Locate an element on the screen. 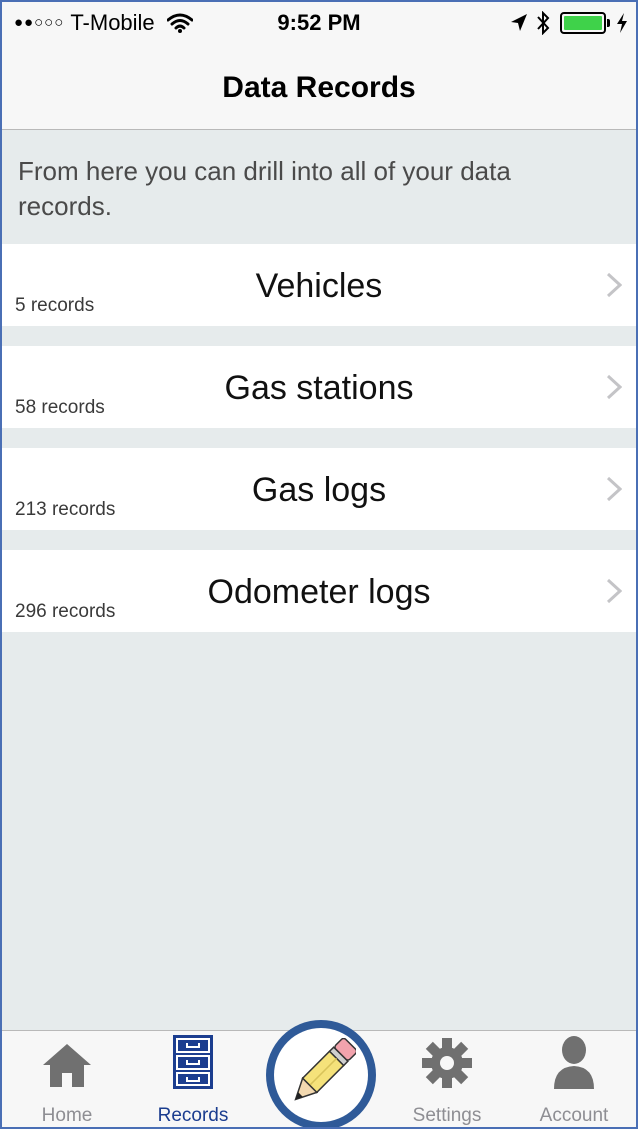 This screenshot has width=638, height=1129. filing-cabinet-icon is located at coordinates (193, 1062).